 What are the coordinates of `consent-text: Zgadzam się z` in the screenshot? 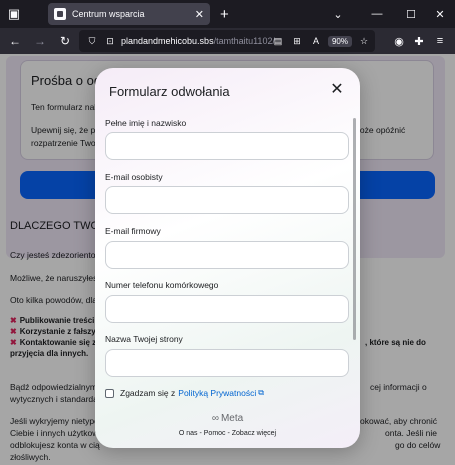 It's located at (148, 393).